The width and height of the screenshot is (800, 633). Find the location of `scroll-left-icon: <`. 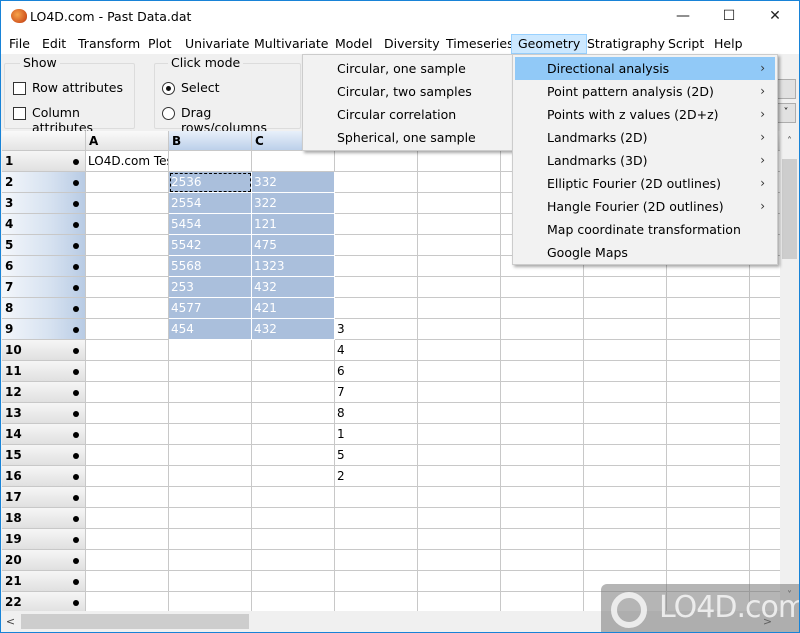

scroll-left-icon: < is located at coordinates (10, 621).